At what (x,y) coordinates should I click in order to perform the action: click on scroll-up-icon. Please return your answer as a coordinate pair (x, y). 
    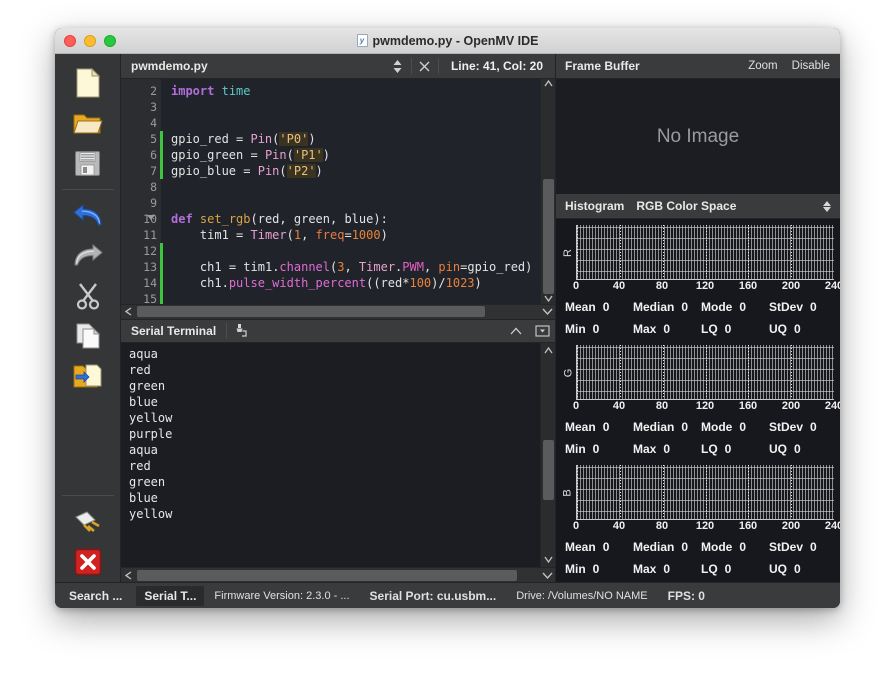
    Looking at the image, I should click on (548, 84).